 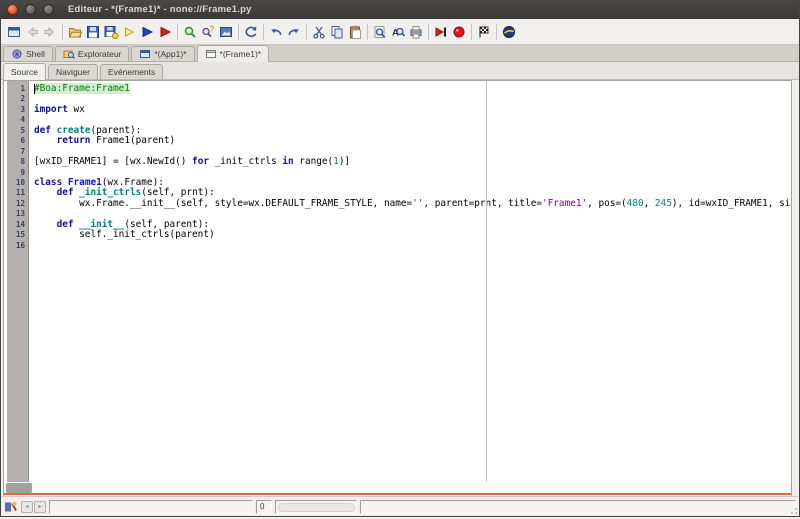 I want to click on source-checker-button, so click(x=484, y=32).